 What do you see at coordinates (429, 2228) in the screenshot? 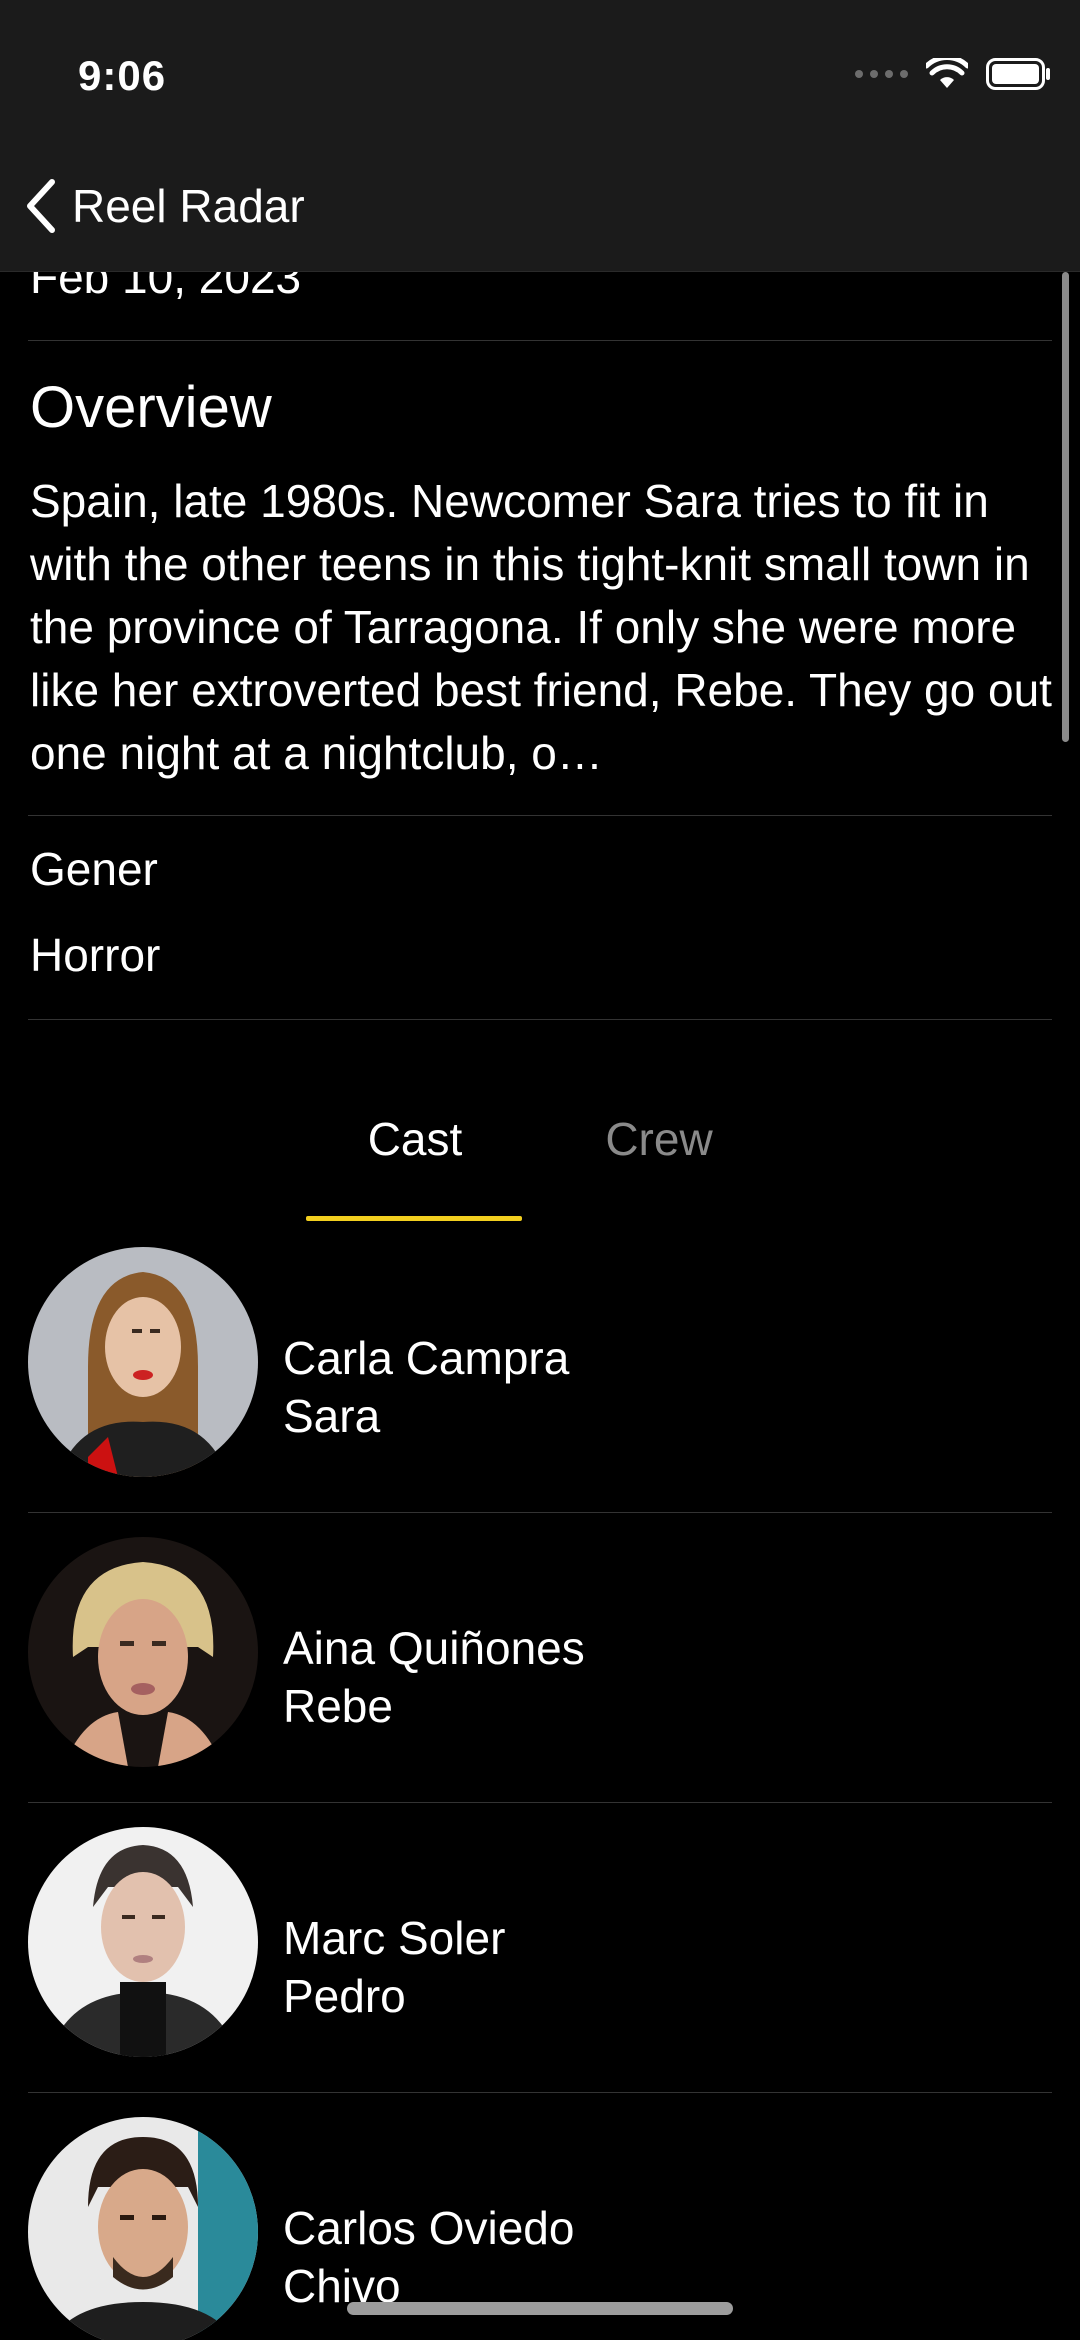
I see `cast-name: Carlos Oviedo` at bounding box center [429, 2228].